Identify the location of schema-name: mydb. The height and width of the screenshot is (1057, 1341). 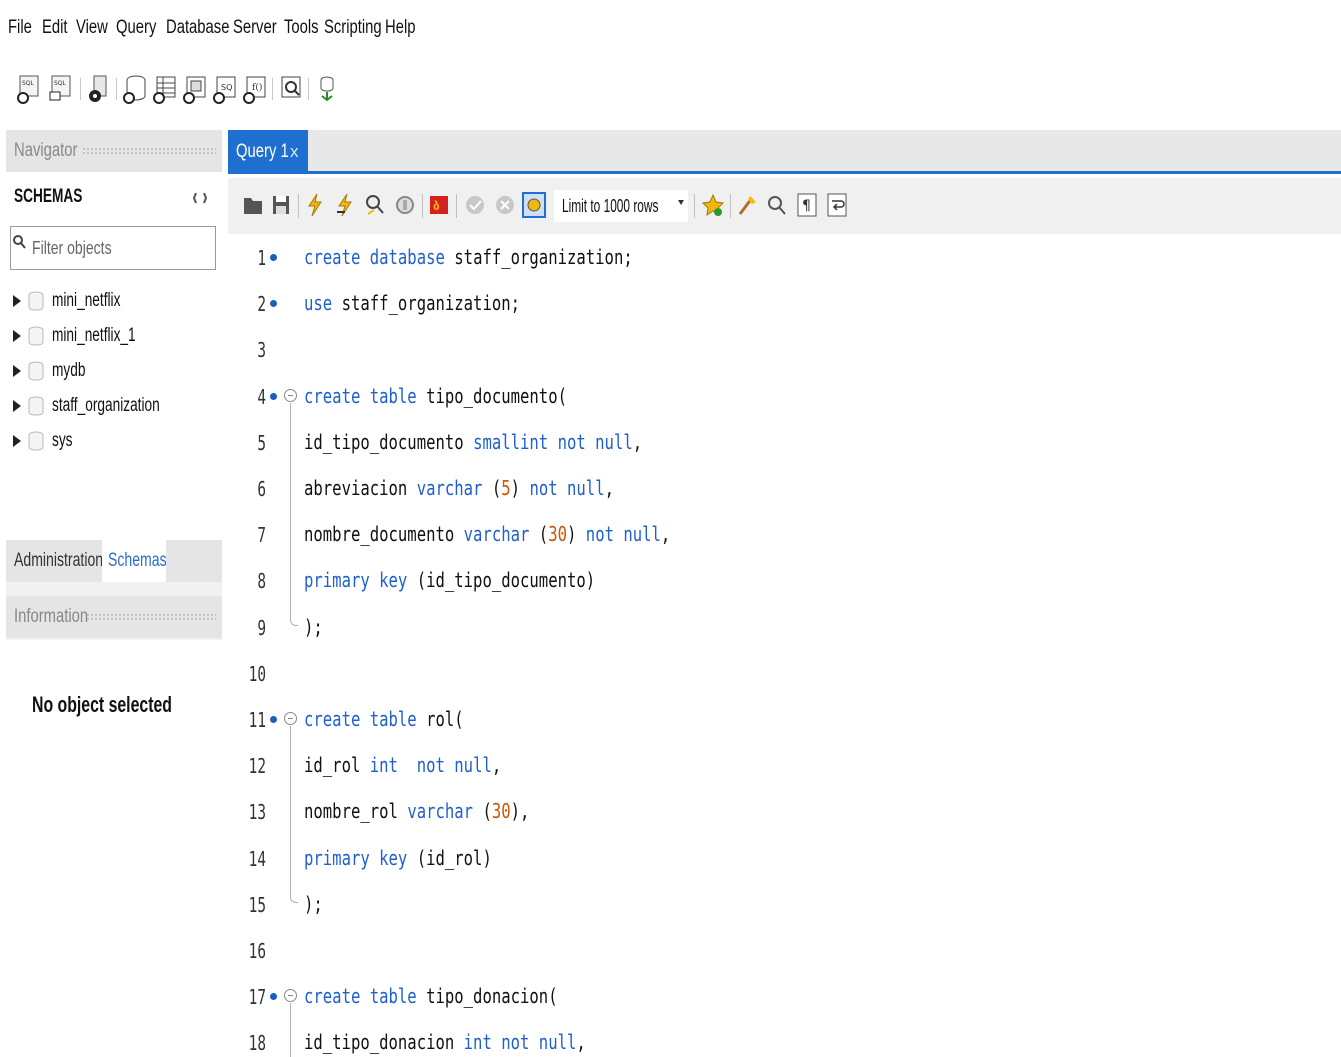
(69, 370).